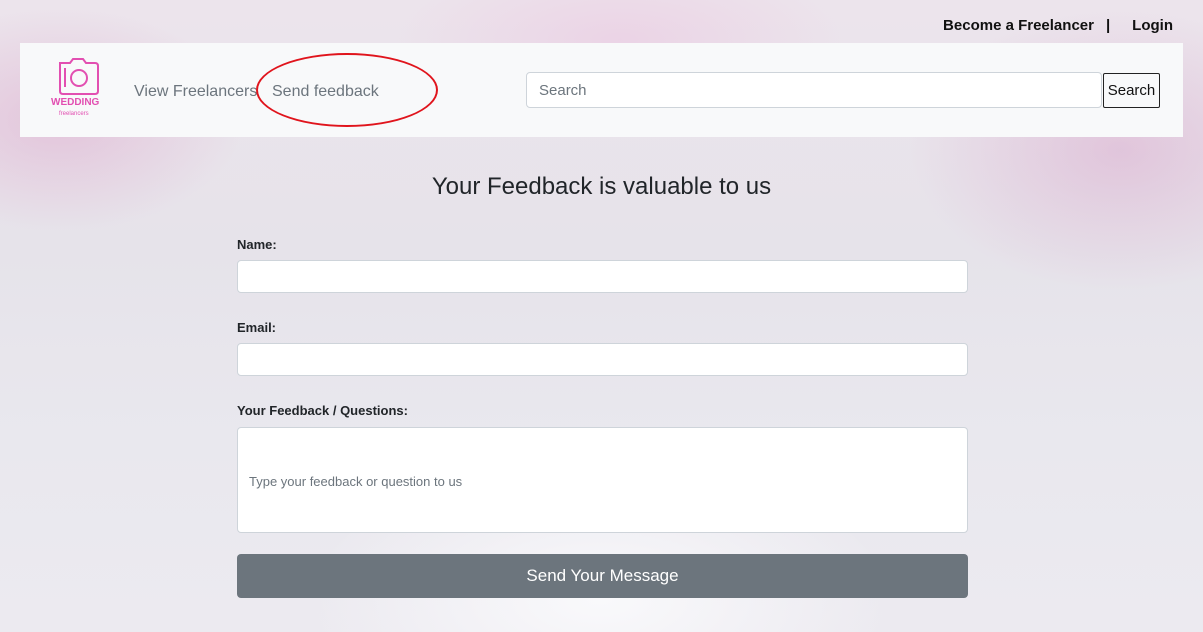  What do you see at coordinates (1131, 90) in the screenshot?
I see `search-button: Search` at bounding box center [1131, 90].